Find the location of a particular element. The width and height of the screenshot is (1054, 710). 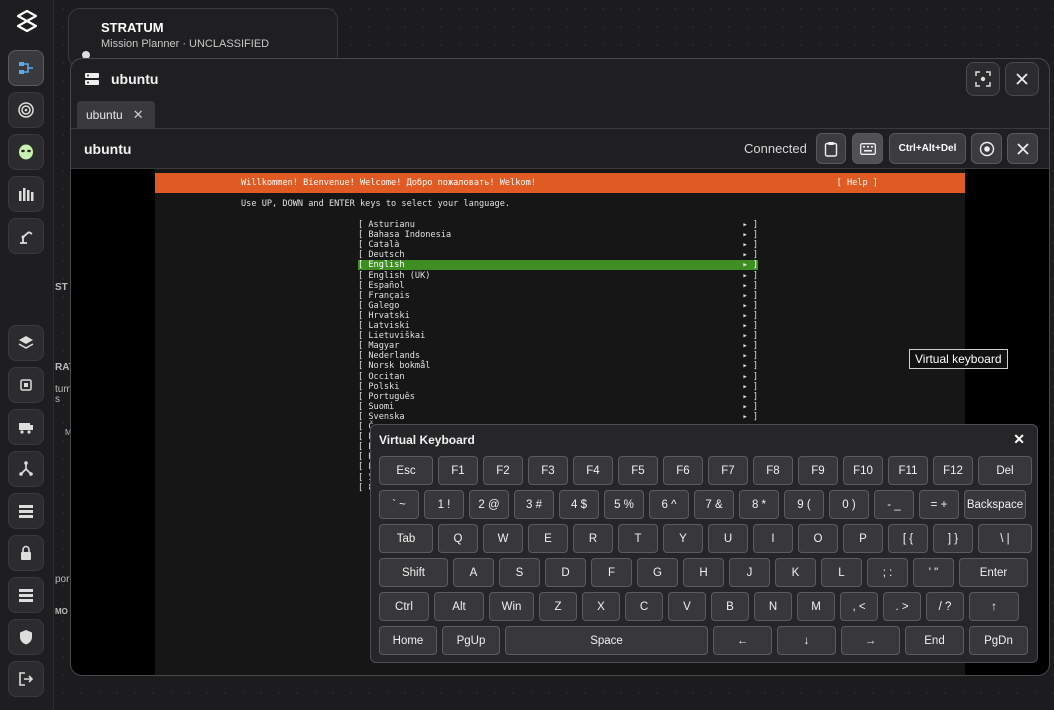

key-t: T is located at coordinates (638, 538).